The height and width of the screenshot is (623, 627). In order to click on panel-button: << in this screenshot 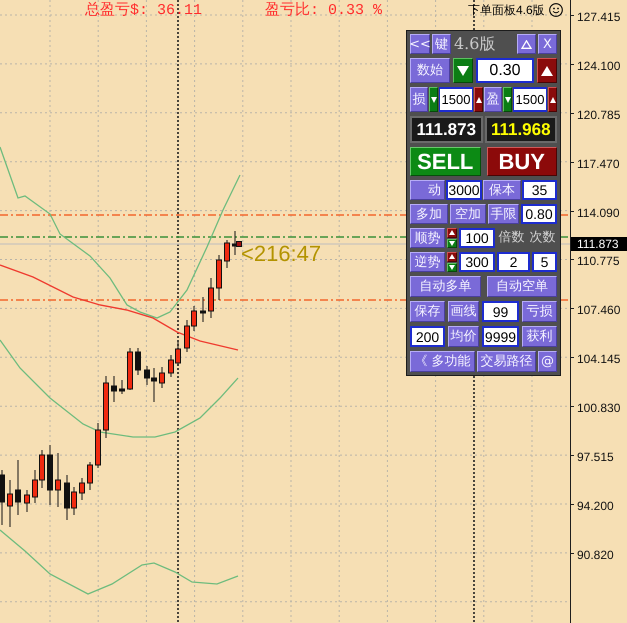, I will do `click(420, 44)`.